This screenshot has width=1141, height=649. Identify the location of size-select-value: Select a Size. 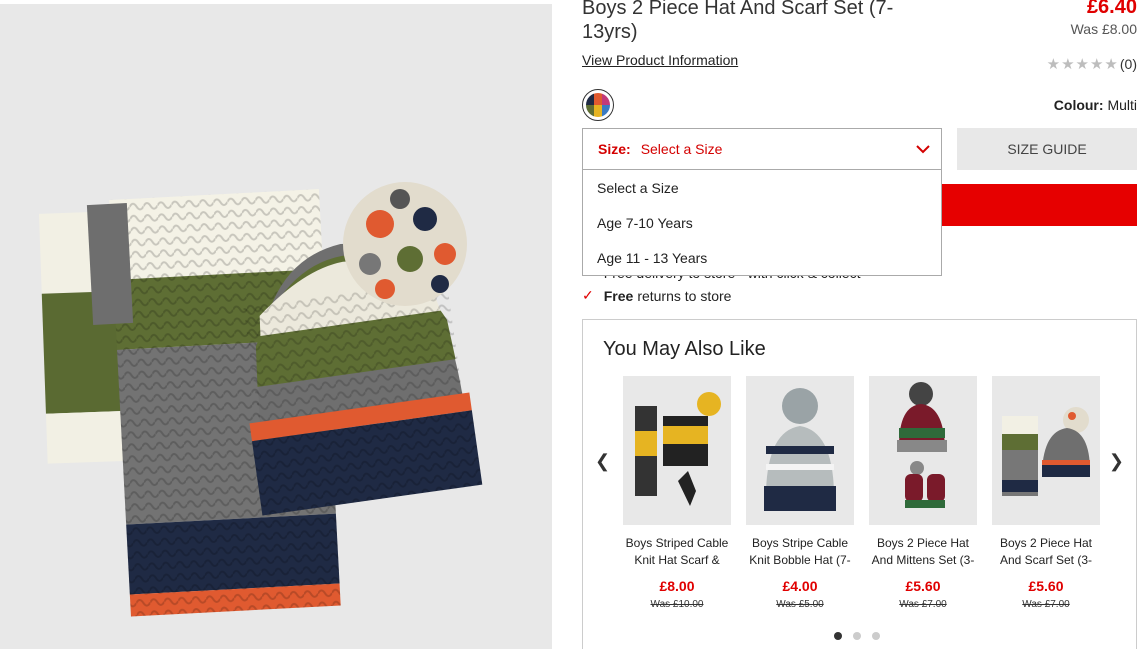
(681, 149).